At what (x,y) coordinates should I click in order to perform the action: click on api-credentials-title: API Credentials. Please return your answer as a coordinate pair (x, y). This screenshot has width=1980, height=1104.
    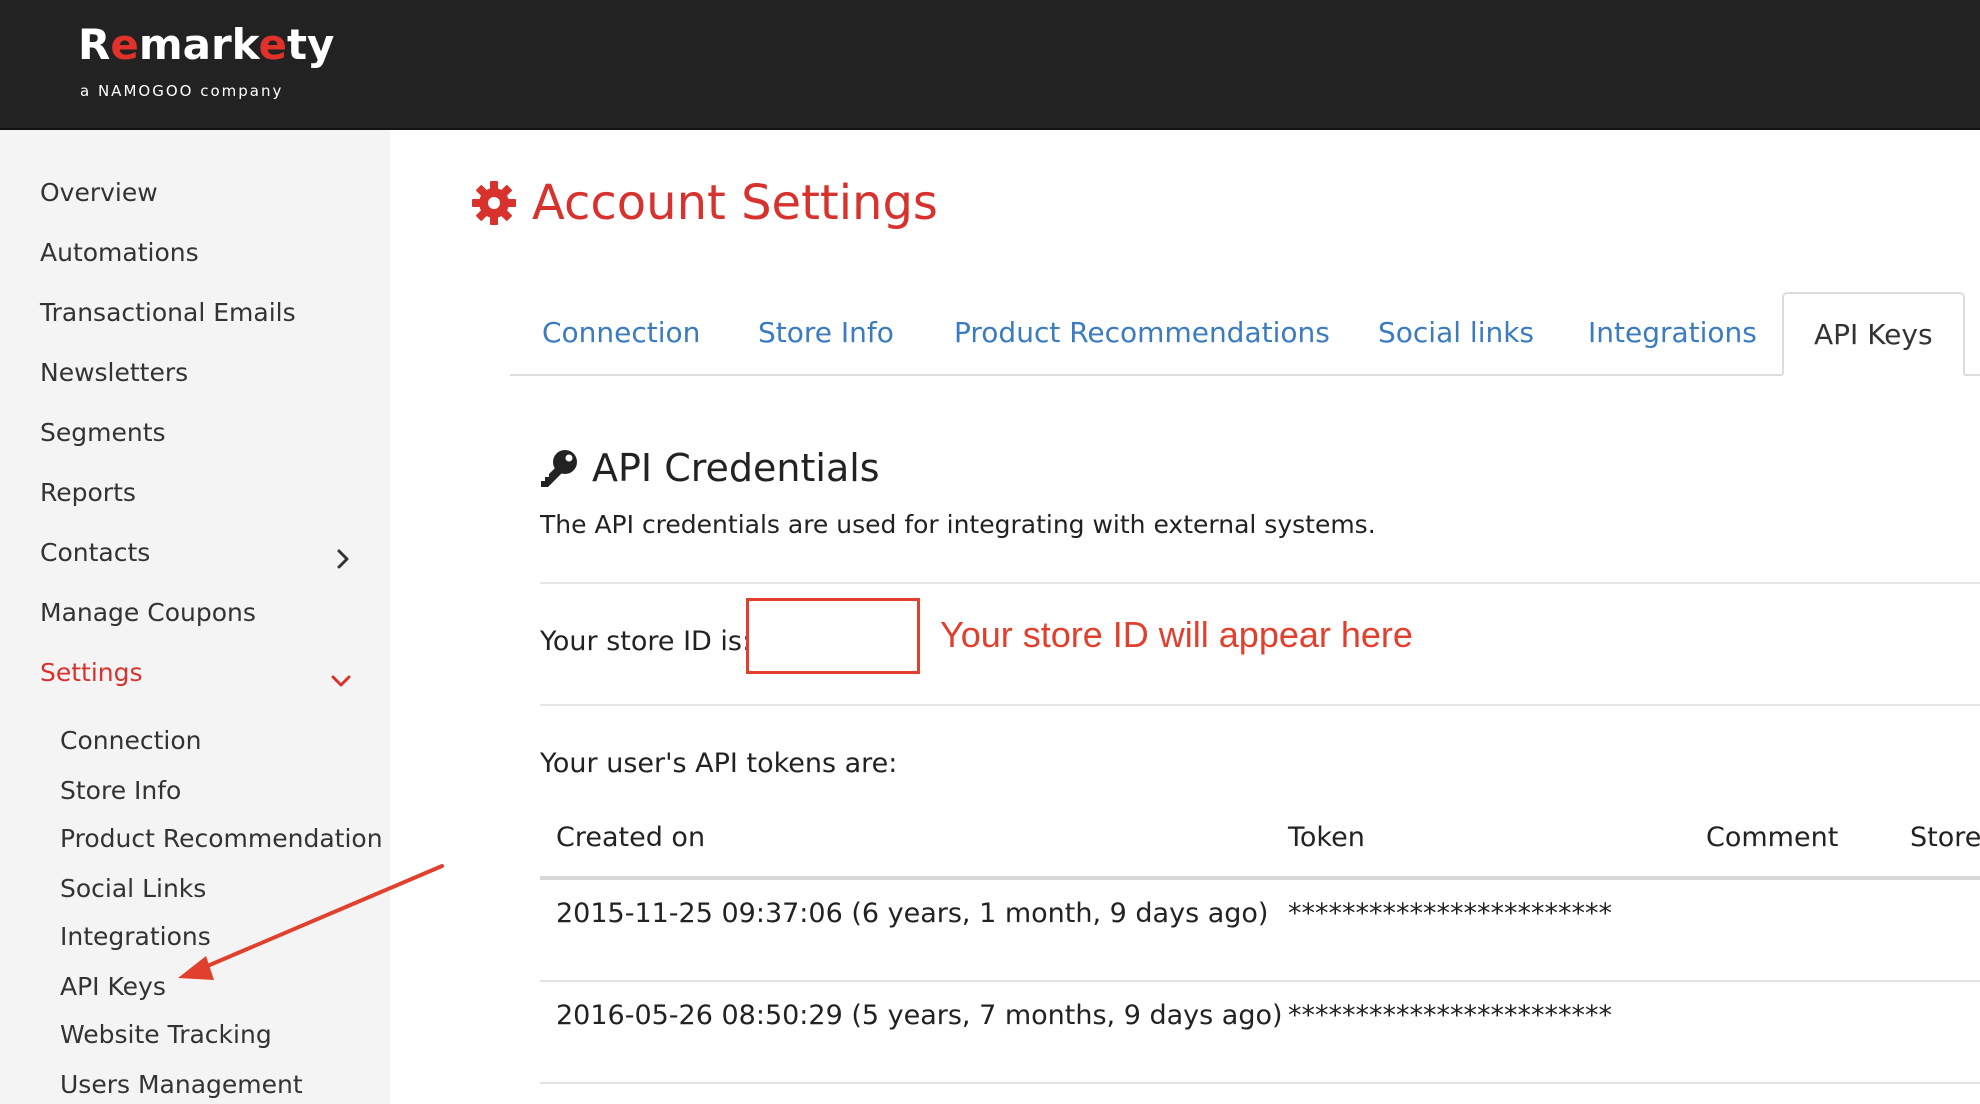
    Looking at the image, I should click on (736, 468).